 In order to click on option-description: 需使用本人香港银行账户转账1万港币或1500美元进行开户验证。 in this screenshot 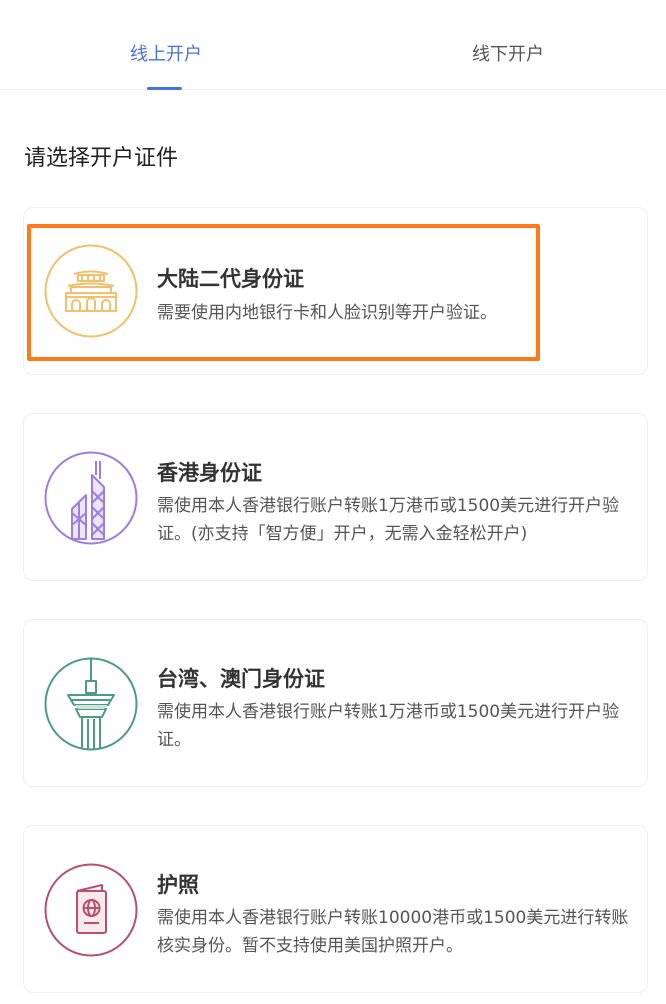, I will do `click(388, 726)`.